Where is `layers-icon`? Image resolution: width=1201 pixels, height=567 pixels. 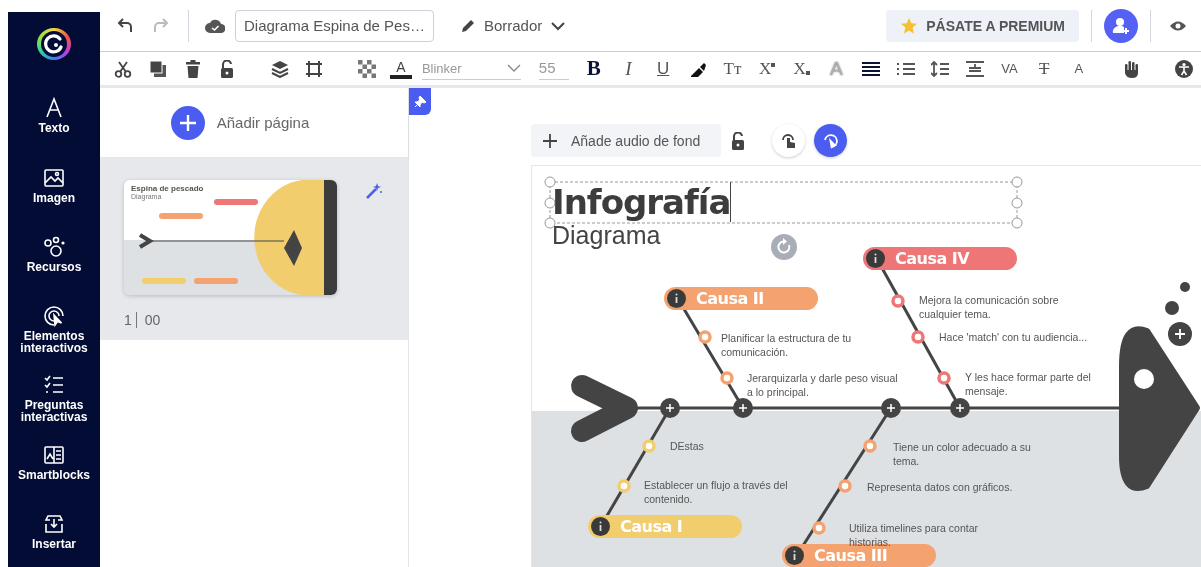 layers-icon is located at coordinates (279, 68).